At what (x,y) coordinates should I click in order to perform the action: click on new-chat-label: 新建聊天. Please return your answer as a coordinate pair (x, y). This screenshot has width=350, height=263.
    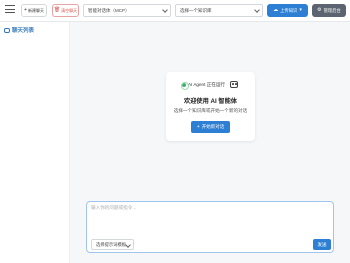
    Looking at the image, I should click on (35, 10).